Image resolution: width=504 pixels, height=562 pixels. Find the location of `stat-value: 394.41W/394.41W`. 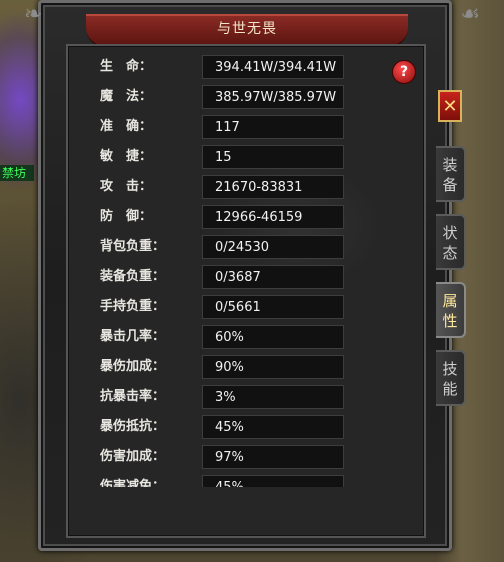

stat-value: 394.41W/394.41W is located at coordinates (273, 67).